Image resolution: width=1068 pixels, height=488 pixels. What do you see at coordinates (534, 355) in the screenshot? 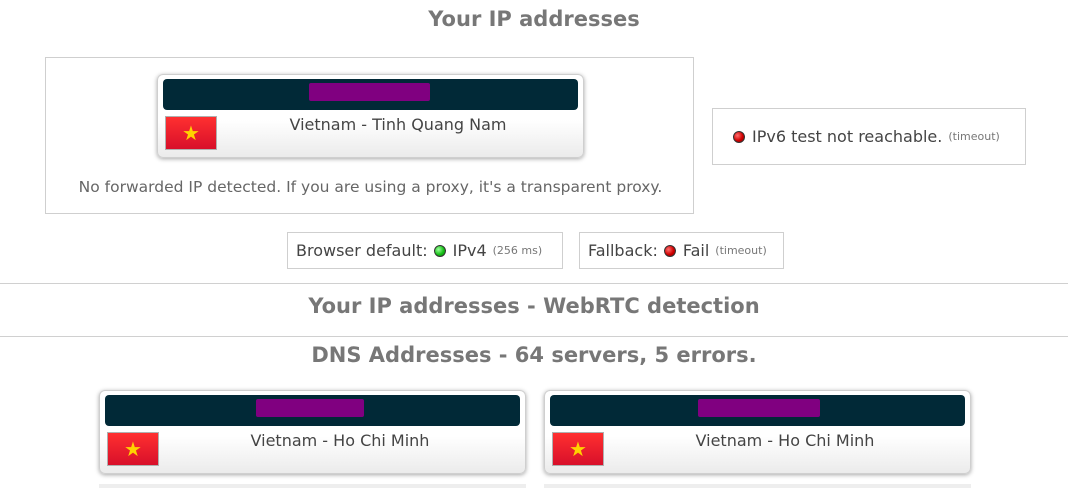
I see `dns-heading: DNS Addresses - 64 servers, 5 errors.` at bounding box center [534, 355].